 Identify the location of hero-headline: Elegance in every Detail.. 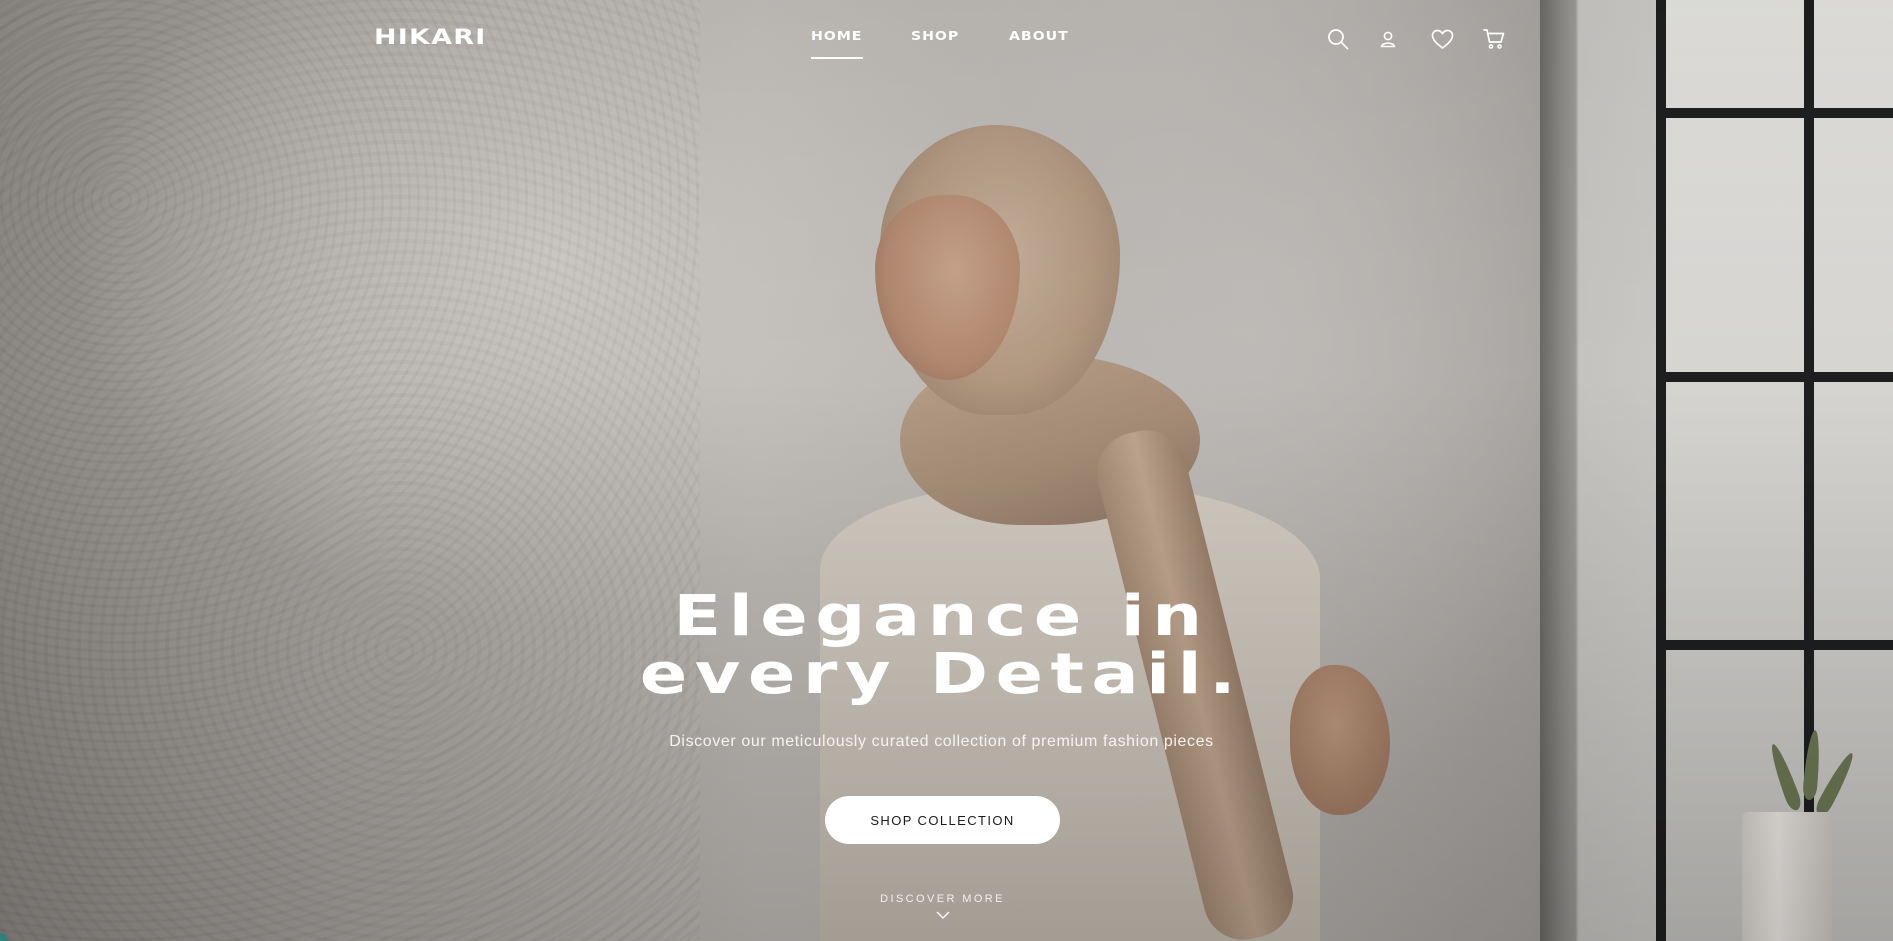
(941, 646).